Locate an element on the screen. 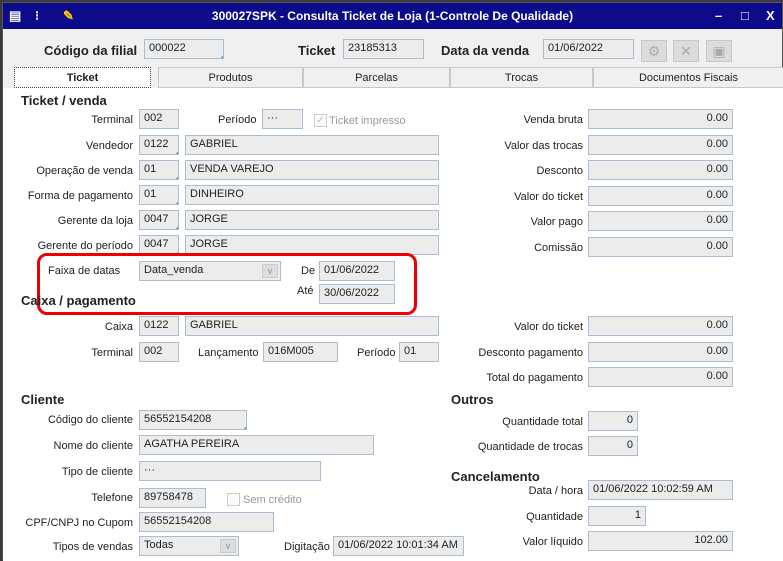  valor-label: Comissão is located at coordinates (558, 247).